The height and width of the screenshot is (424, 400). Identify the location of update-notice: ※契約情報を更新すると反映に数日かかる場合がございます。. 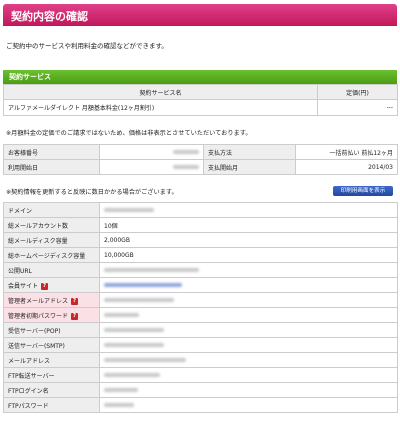
(92, 192).